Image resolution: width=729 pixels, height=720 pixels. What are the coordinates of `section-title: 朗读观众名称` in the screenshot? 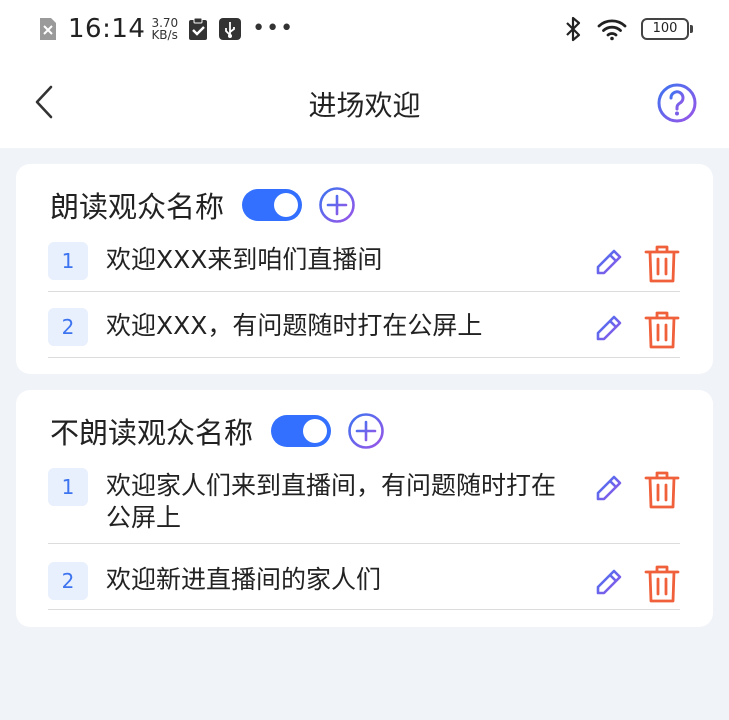 It's located at (137, 207).